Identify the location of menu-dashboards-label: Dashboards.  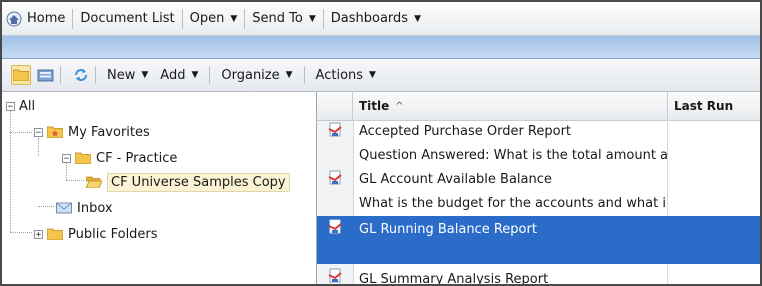
(369, 18).